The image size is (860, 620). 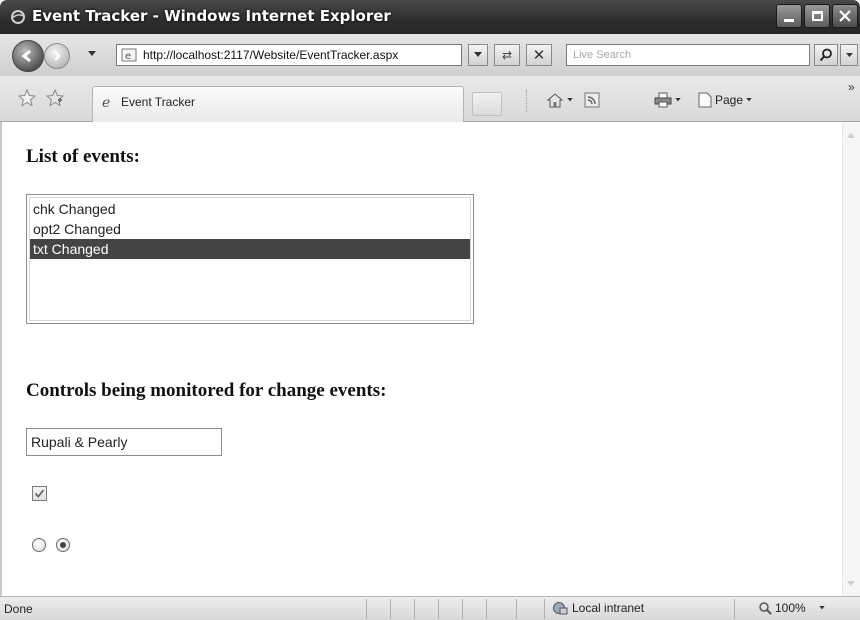 I want to click on radio-opt2, so click(x=63, y=545).